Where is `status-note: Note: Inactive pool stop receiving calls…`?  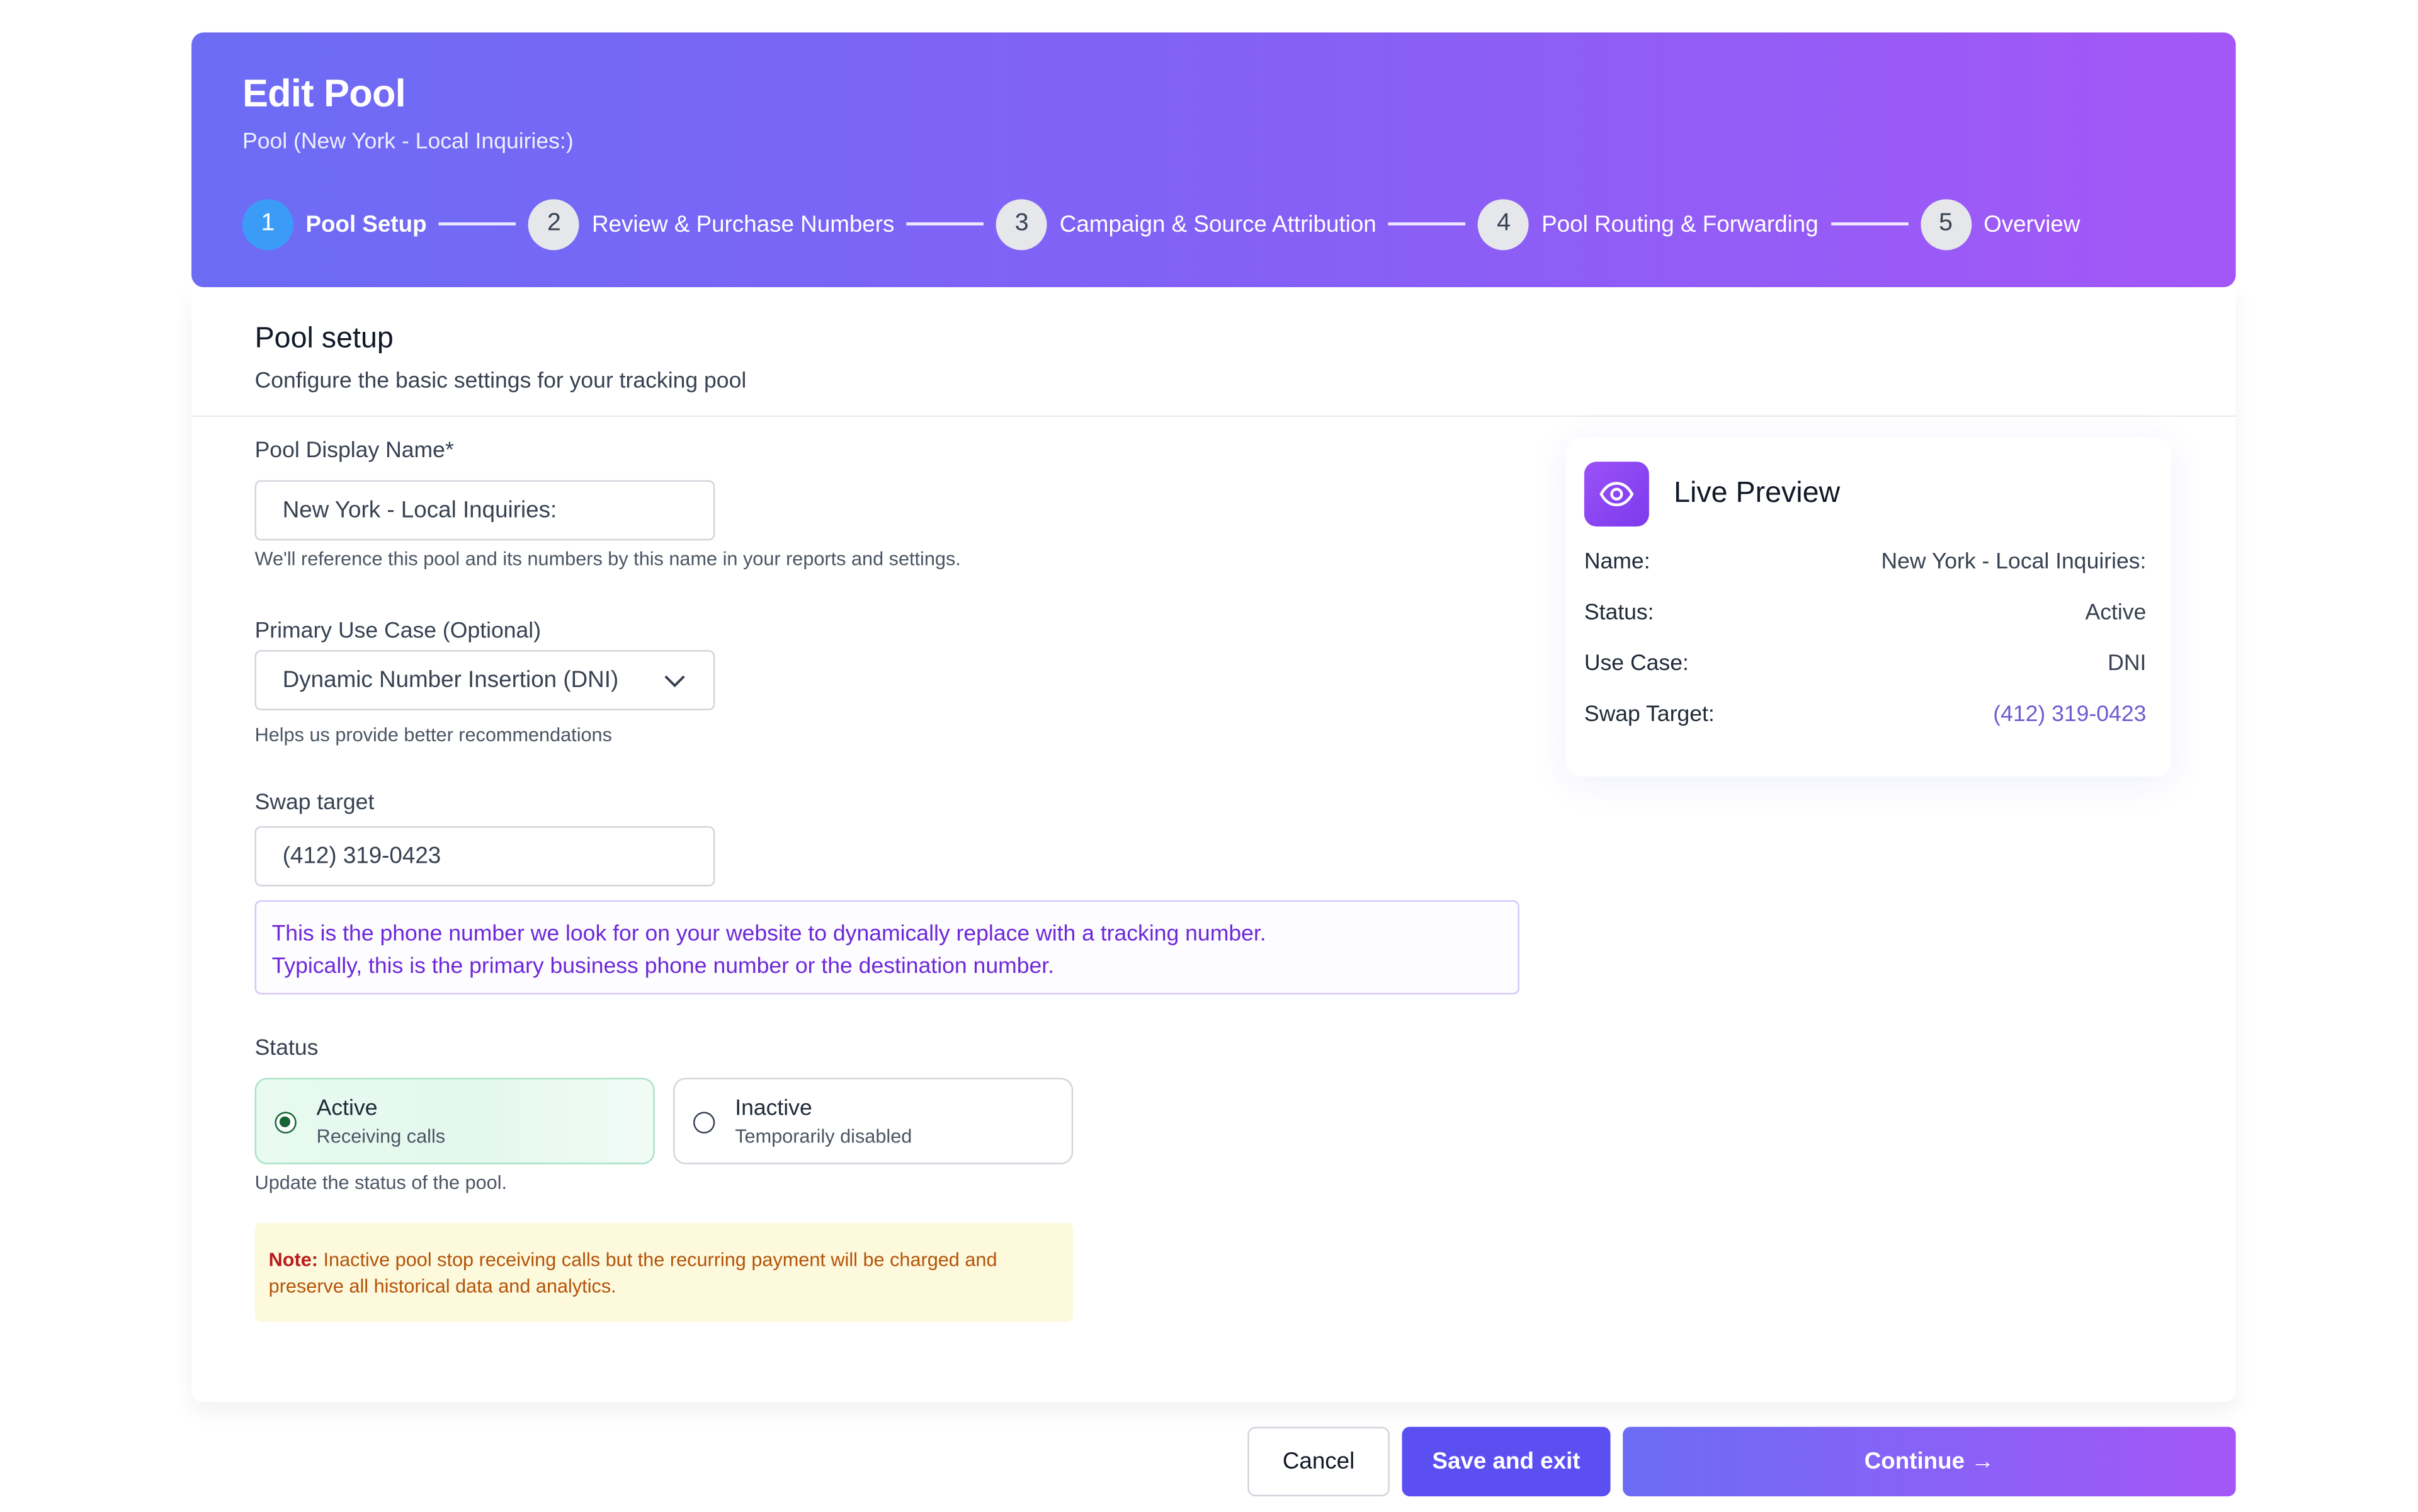
status-note: Note: Inactive pool stop receiving calls… is located at coordinates (664, 1273).